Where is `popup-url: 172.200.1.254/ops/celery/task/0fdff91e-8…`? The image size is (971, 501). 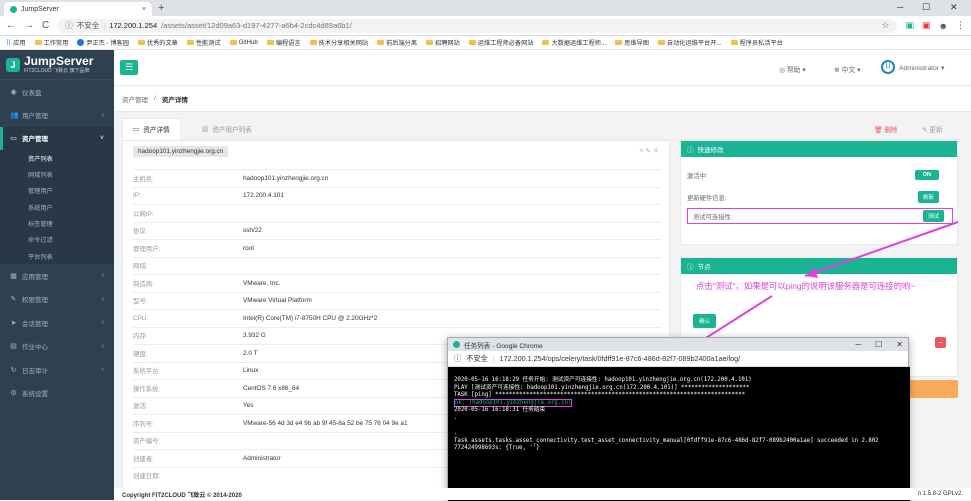 popup-url: 172.200.1.254/ops/celery/task/0fdff91e-8… is located at coordinates (620, 358).